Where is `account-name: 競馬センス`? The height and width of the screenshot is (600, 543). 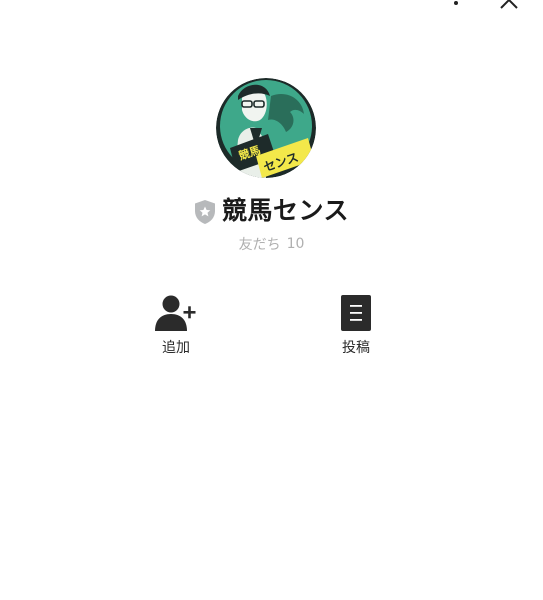
account-name: 競馬センス is located at coordinates (285, 210).